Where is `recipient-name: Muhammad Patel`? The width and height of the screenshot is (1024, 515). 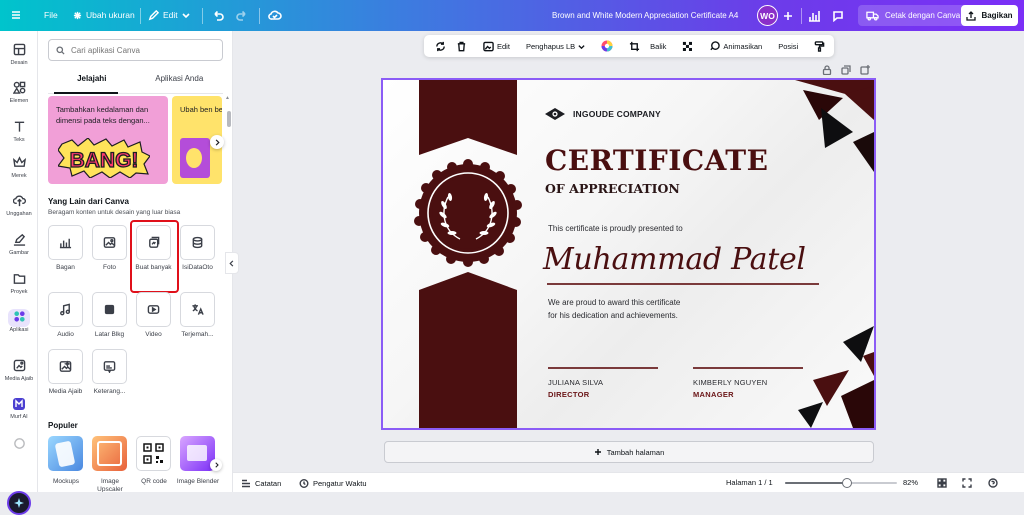
recipient-name: Muhammad Patel is located at coordinates (674, 259).